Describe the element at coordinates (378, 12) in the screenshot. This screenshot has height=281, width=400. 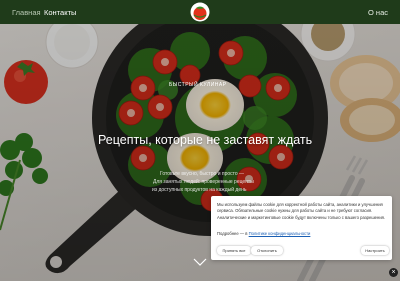
I see `nav-link-about: О нас` at that location.